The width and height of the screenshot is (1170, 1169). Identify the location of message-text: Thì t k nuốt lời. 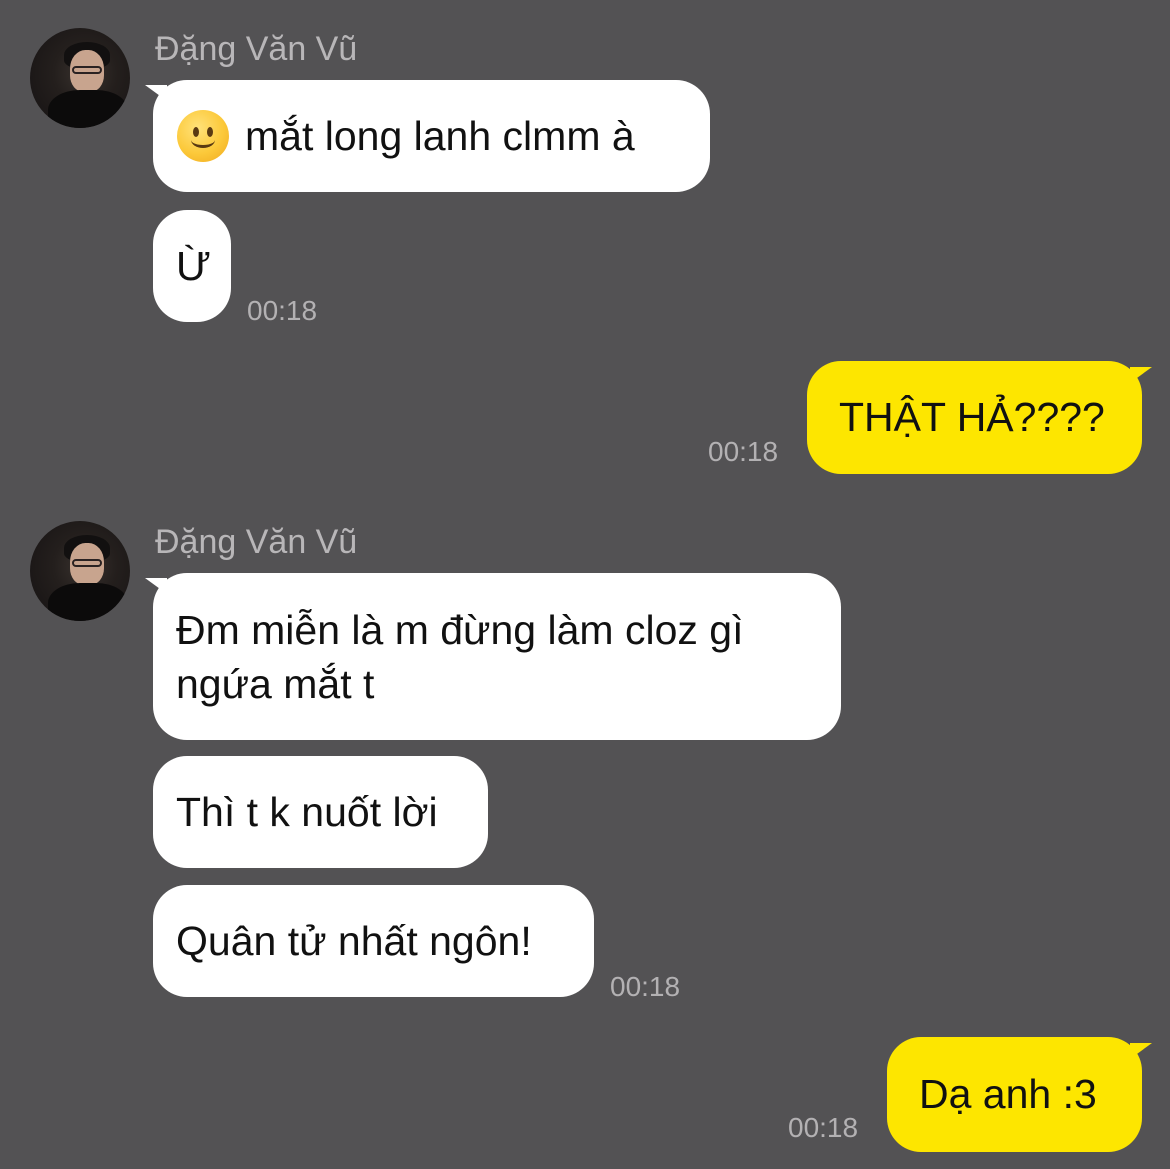
(307, 812).